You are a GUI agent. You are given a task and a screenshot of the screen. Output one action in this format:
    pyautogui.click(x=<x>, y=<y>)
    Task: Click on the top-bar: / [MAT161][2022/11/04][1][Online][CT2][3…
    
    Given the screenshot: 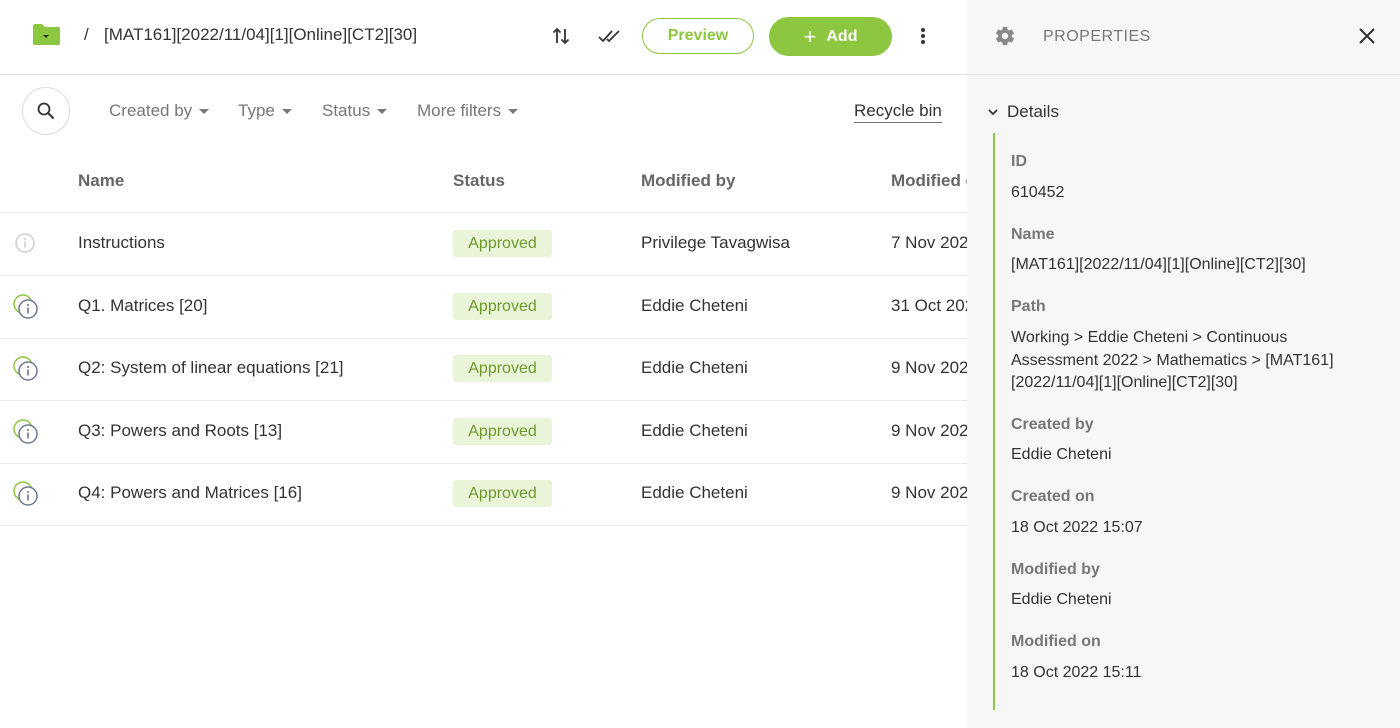 What is the action you would take?
    pyautogui.click(x=483, y=37)
    